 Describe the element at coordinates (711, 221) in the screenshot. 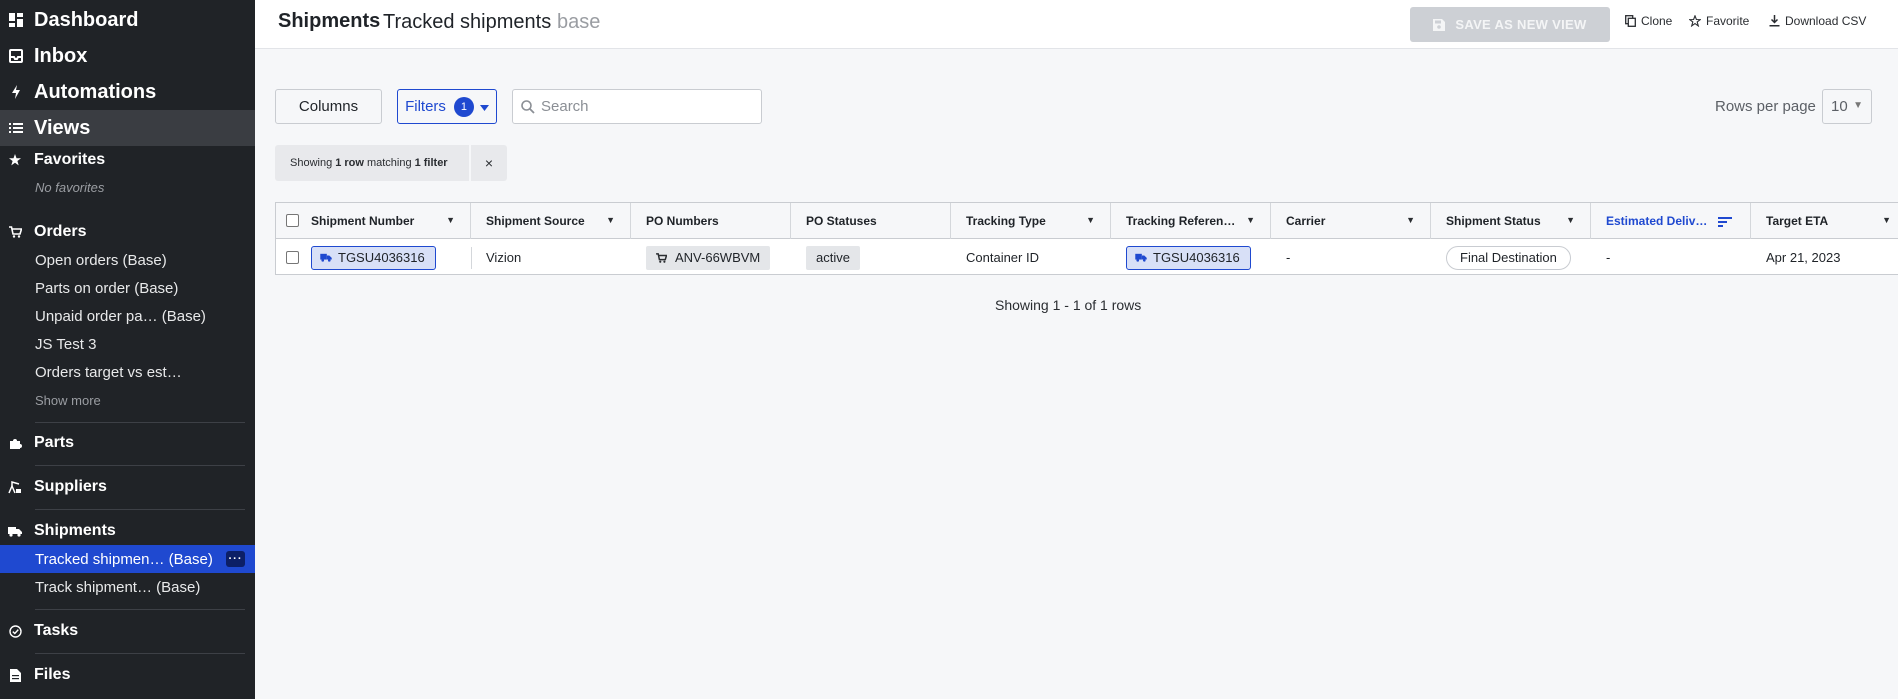

I see `column-po-numbers: PO Numbers` at that location.